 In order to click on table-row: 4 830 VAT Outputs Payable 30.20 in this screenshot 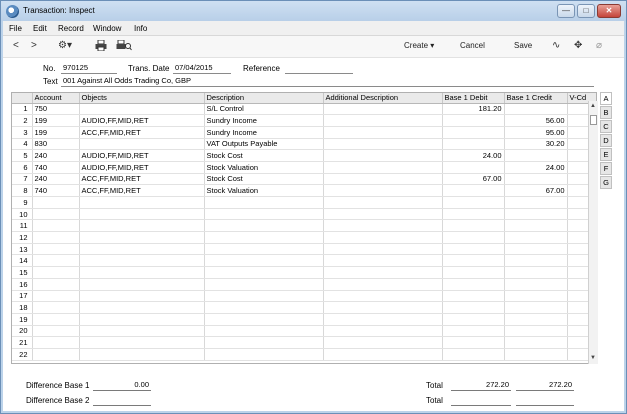, I will do `click(304, 144)`.